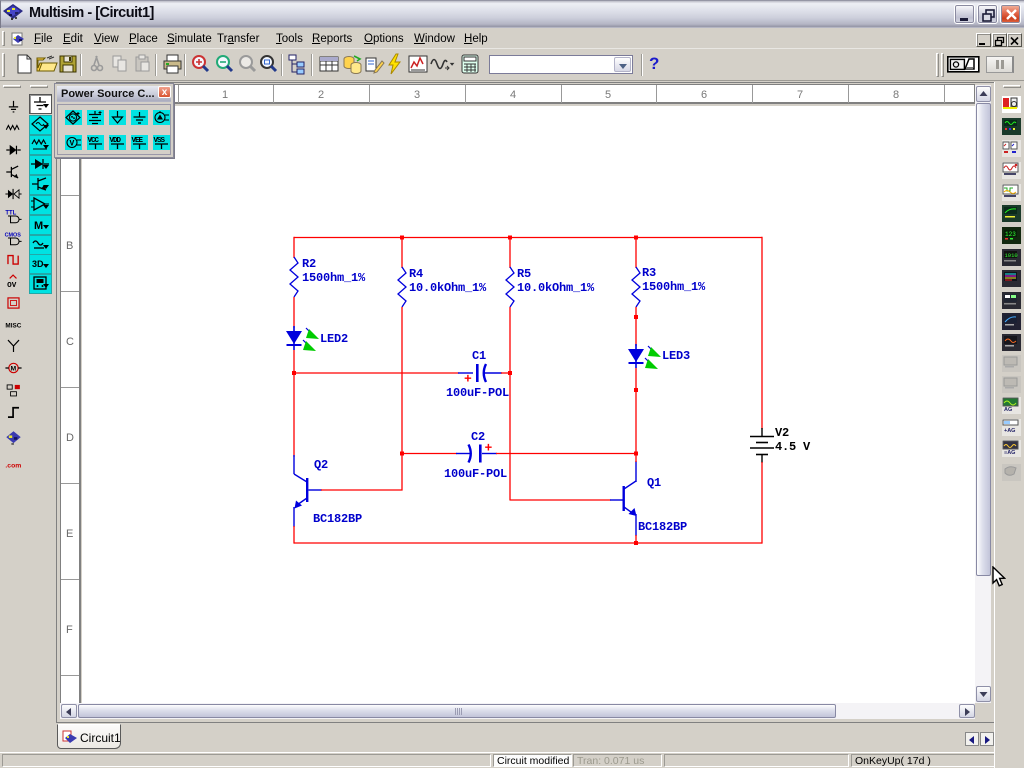  I want to click on svg-text: V, so click(72, 144).